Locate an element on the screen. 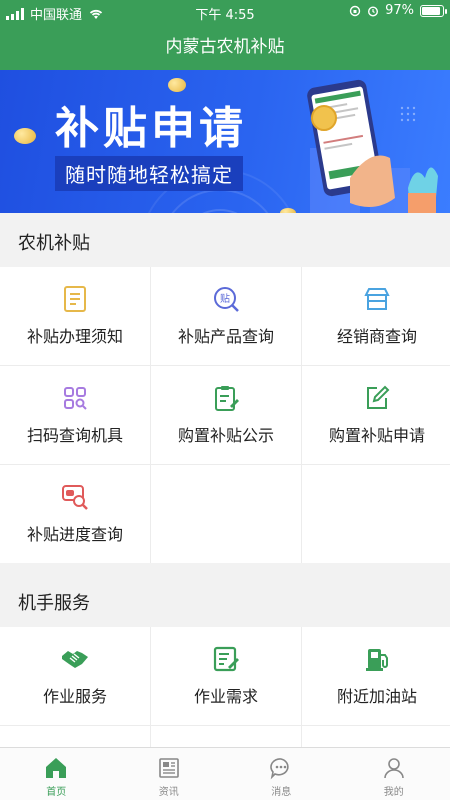  battery-percent: 97% is located at coordinates (399, 10).